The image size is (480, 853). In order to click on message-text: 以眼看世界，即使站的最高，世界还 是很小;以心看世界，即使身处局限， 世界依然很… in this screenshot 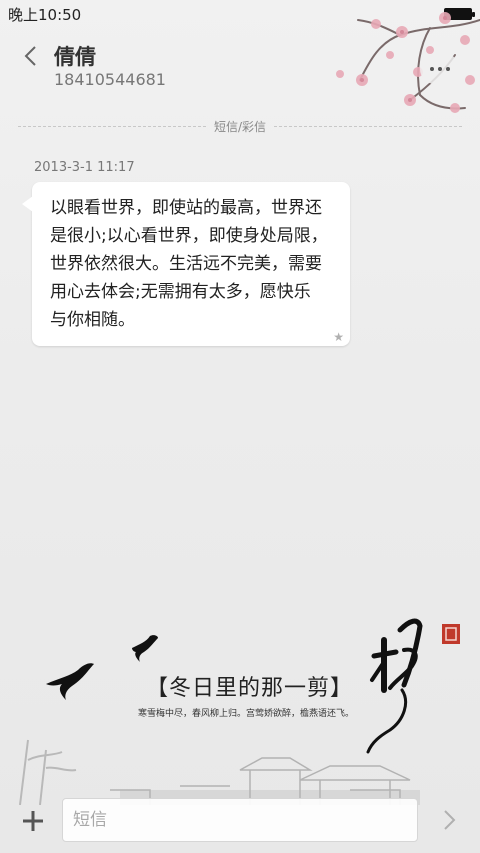, I will do `click(189, 264)`.